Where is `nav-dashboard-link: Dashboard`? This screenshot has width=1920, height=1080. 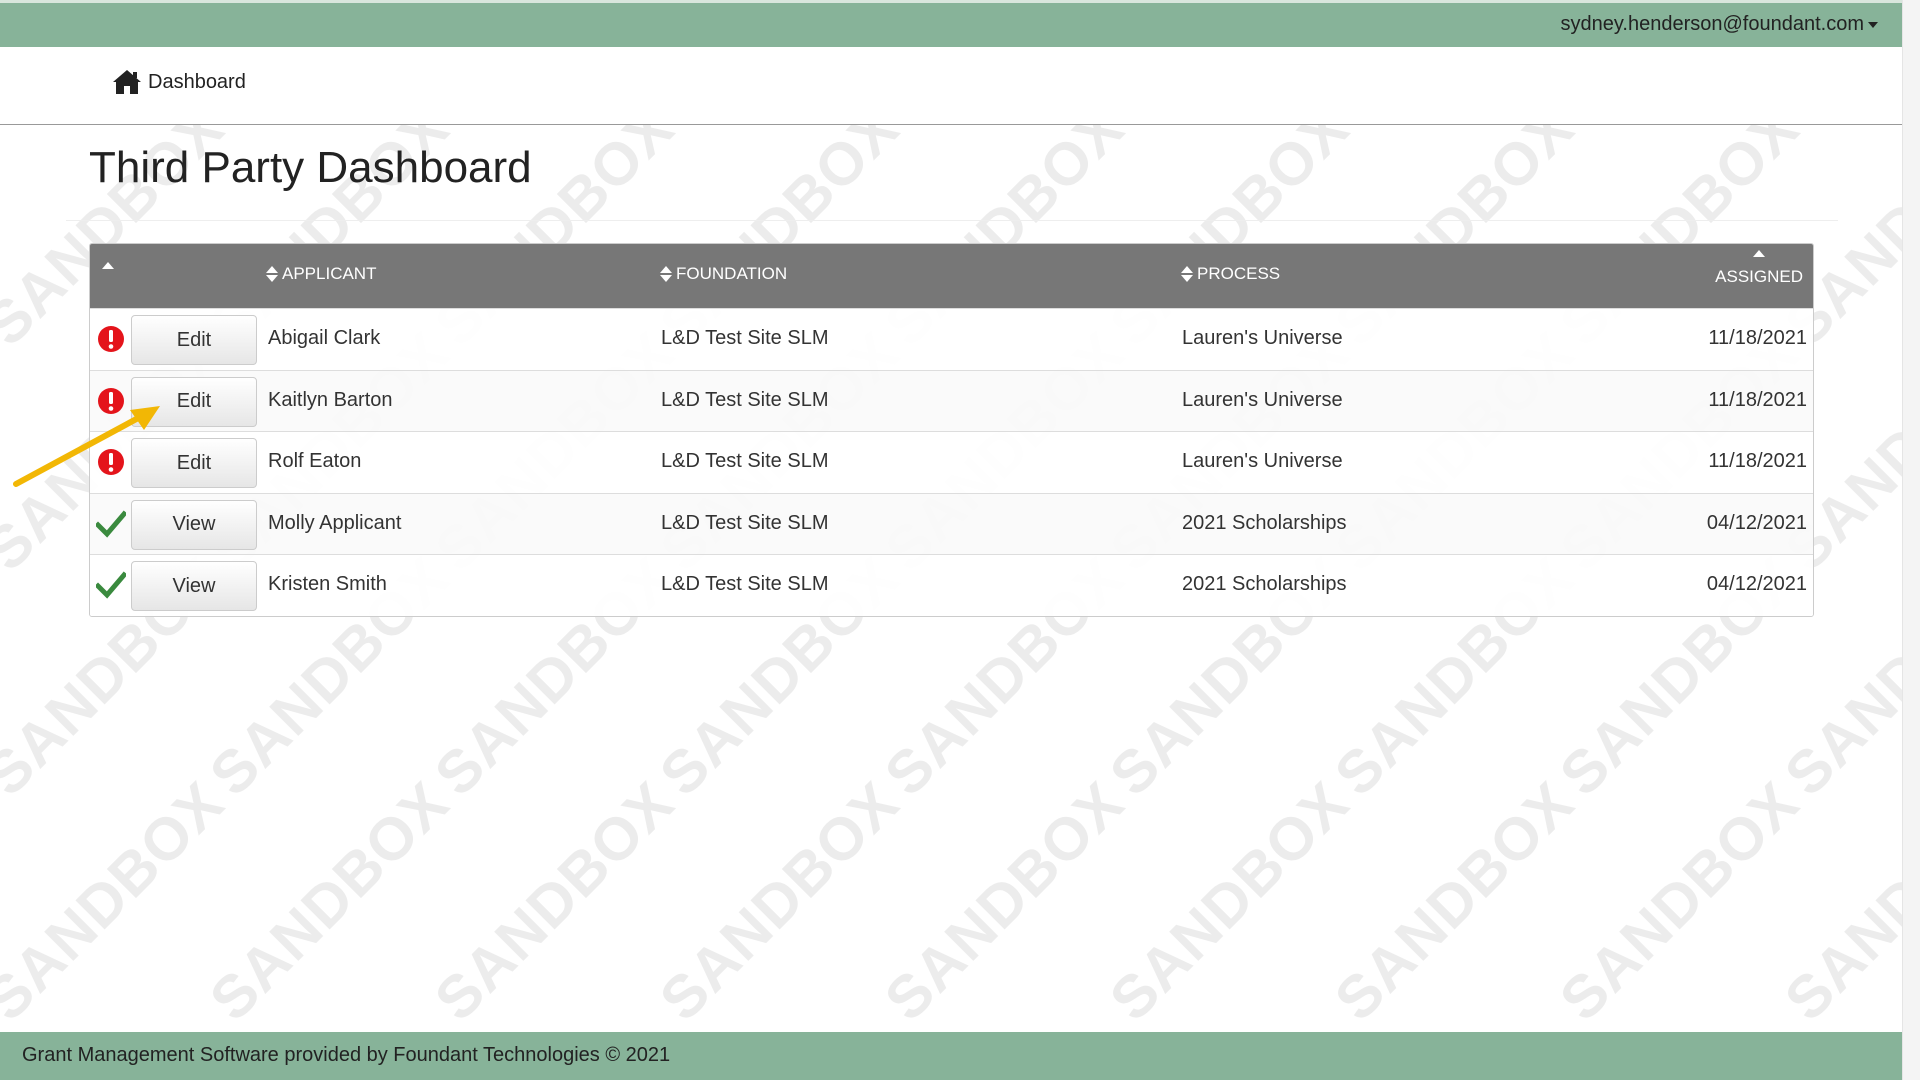
nav-dashboard-link: Dashboard is located at coordinates (179, 82).